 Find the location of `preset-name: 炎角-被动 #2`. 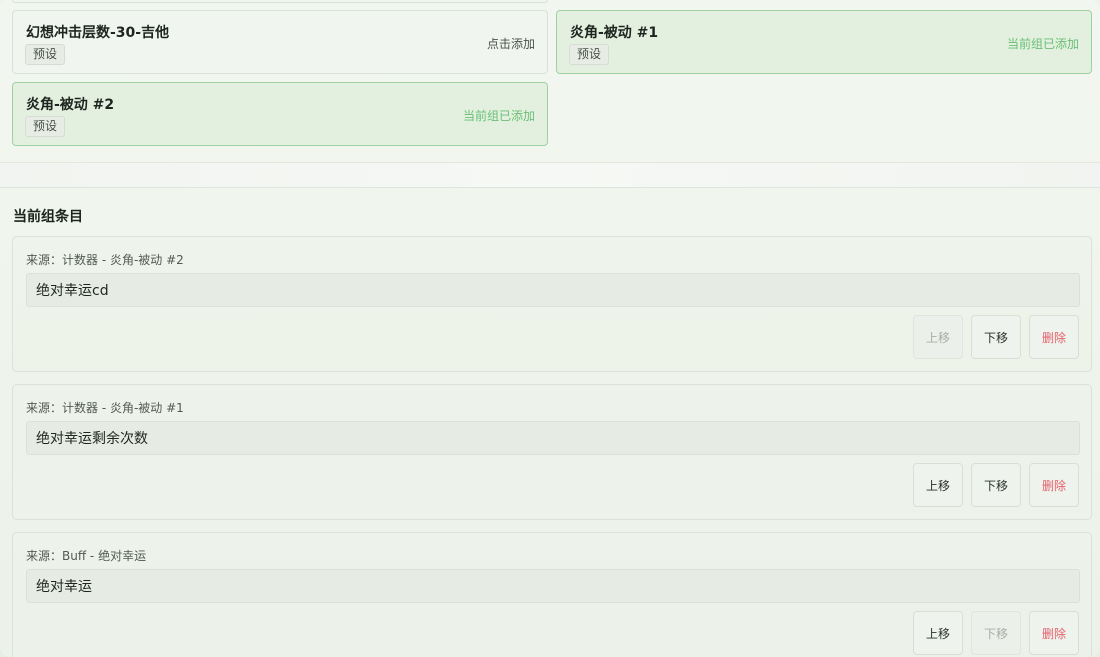

preset-name: 炎角-被动 #2 is located at coordinates (70, 105).